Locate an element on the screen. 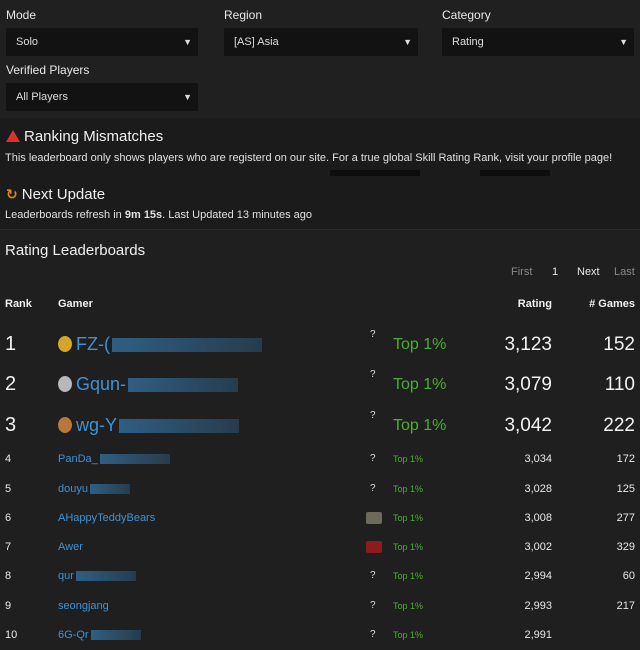 This screenshot has height=650, width=640. update-title-text: Next Update is located at coordinates (63, 194).